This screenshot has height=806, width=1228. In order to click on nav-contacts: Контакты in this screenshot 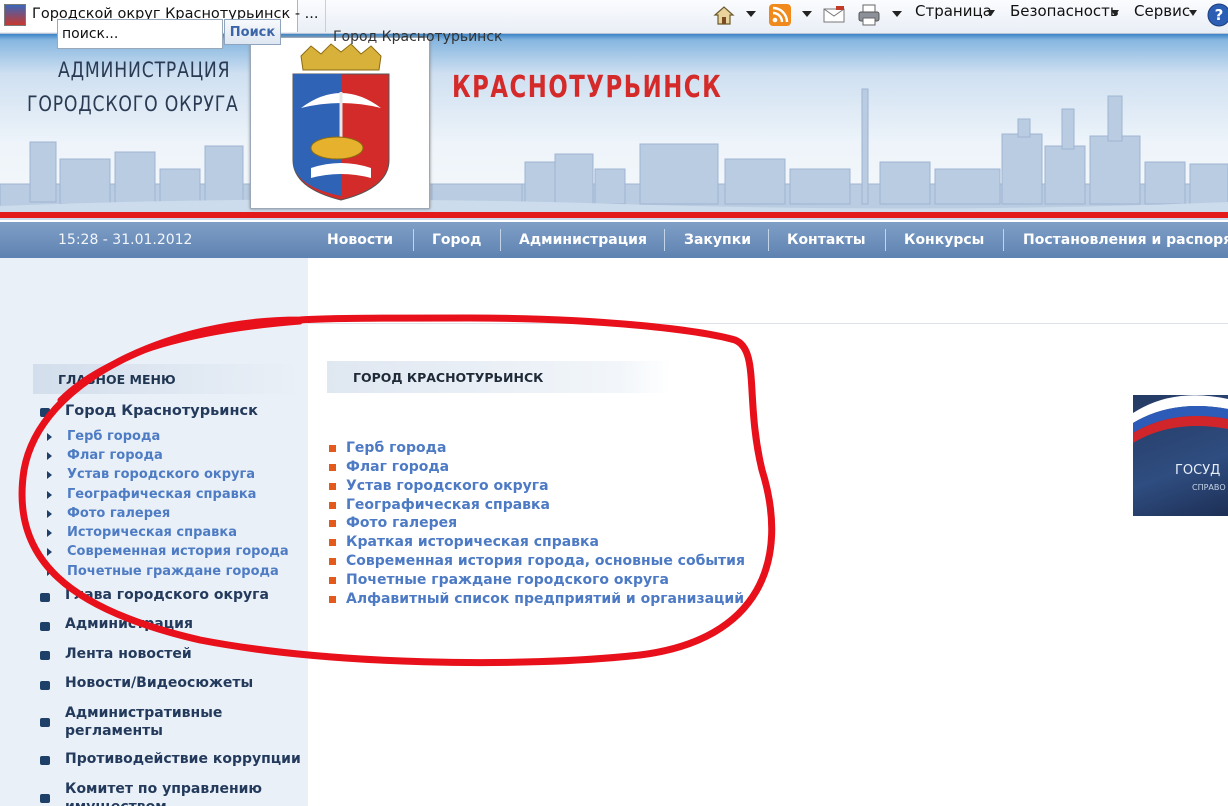, I will do `click(826, 240)`.